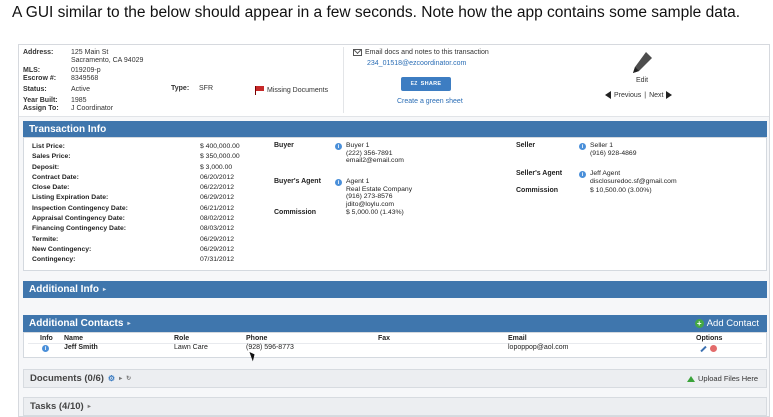 The image size is (773, 417). I want to click on add-contact-label: Add Contact, so click(732, 323).